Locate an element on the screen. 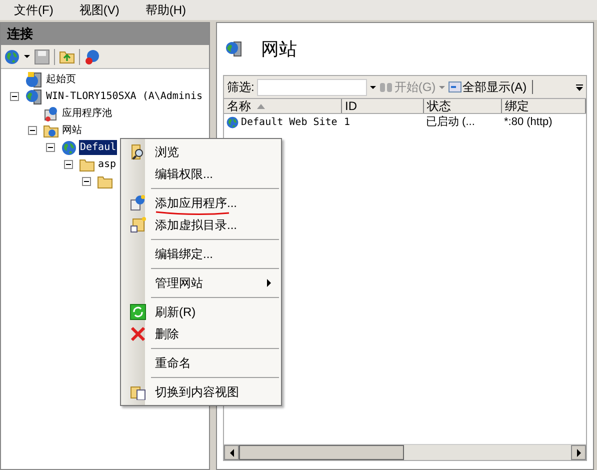 The image size is (597, 470). column-header: 绑定 is located at coordinates (544, 106).